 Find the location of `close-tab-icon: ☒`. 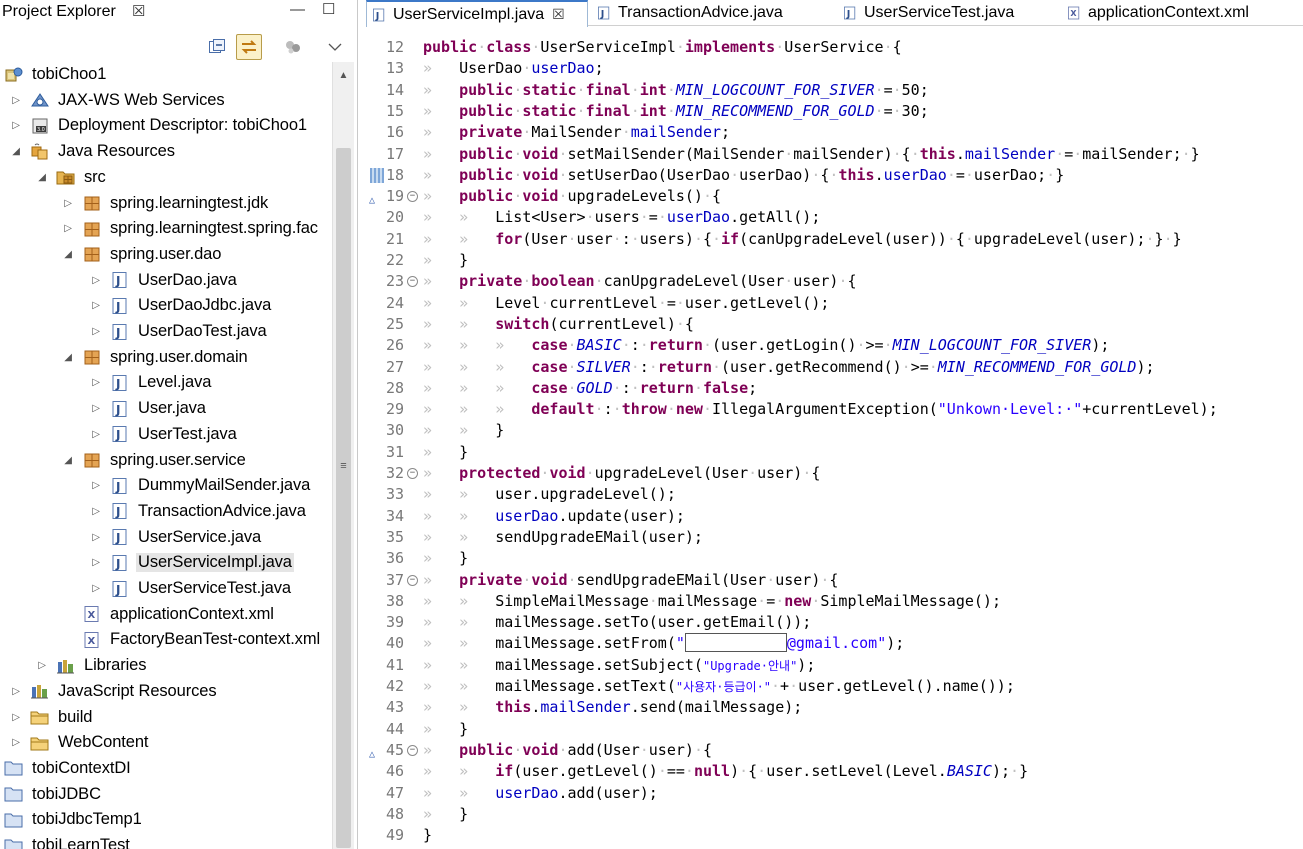

close-tab-icon: ☒ is located at coordinates (558, 14).